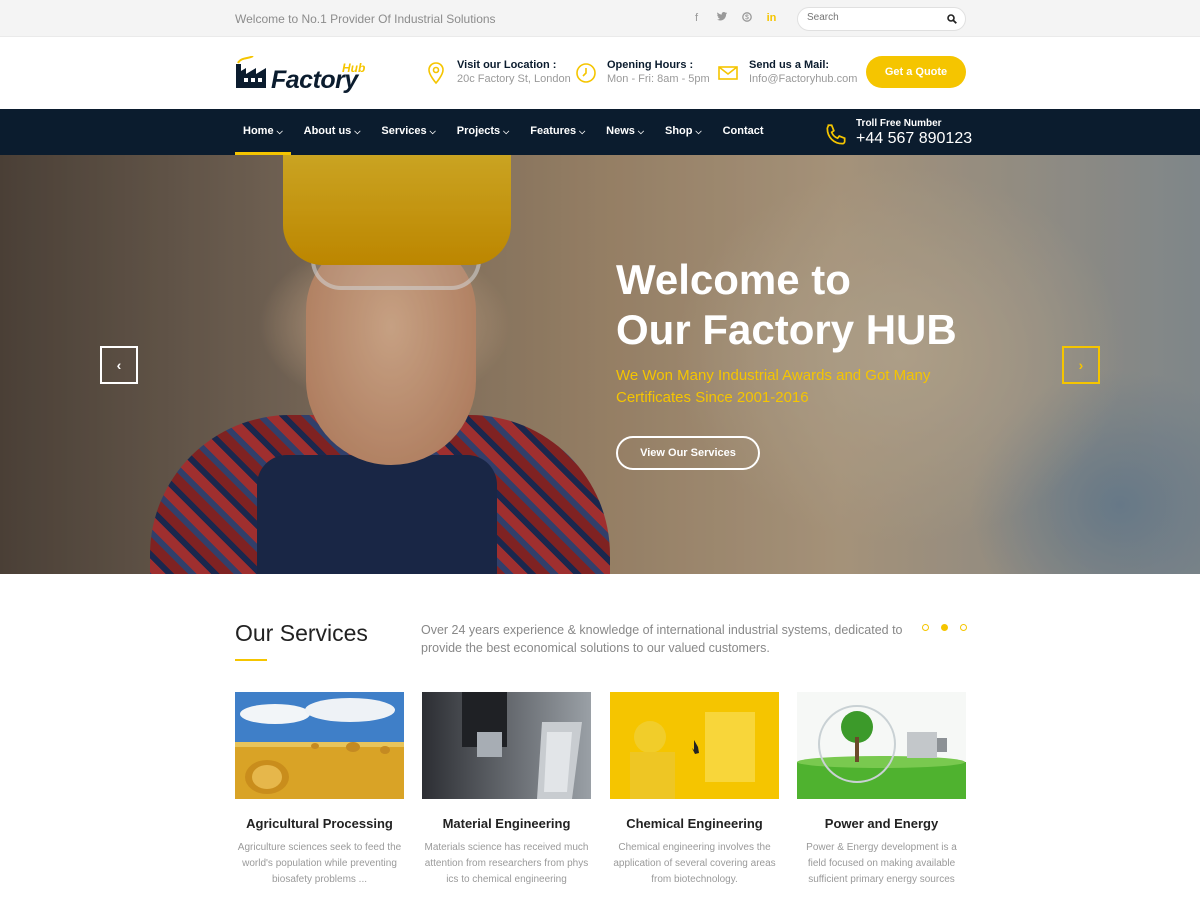 Image resolution: width=1200 pixels, height=900 pixels. What do you see at coordinates (553, 131) in the screenshot?
I see `nav-item-label: Features` at bounding box center [553, 131].